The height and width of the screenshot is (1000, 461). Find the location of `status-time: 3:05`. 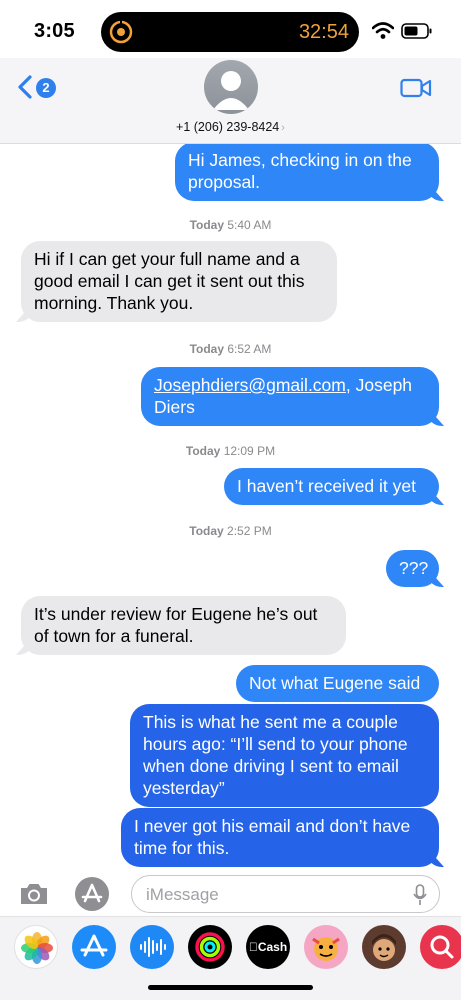

status-time: 3:05 is located at coordinates (54, 31).